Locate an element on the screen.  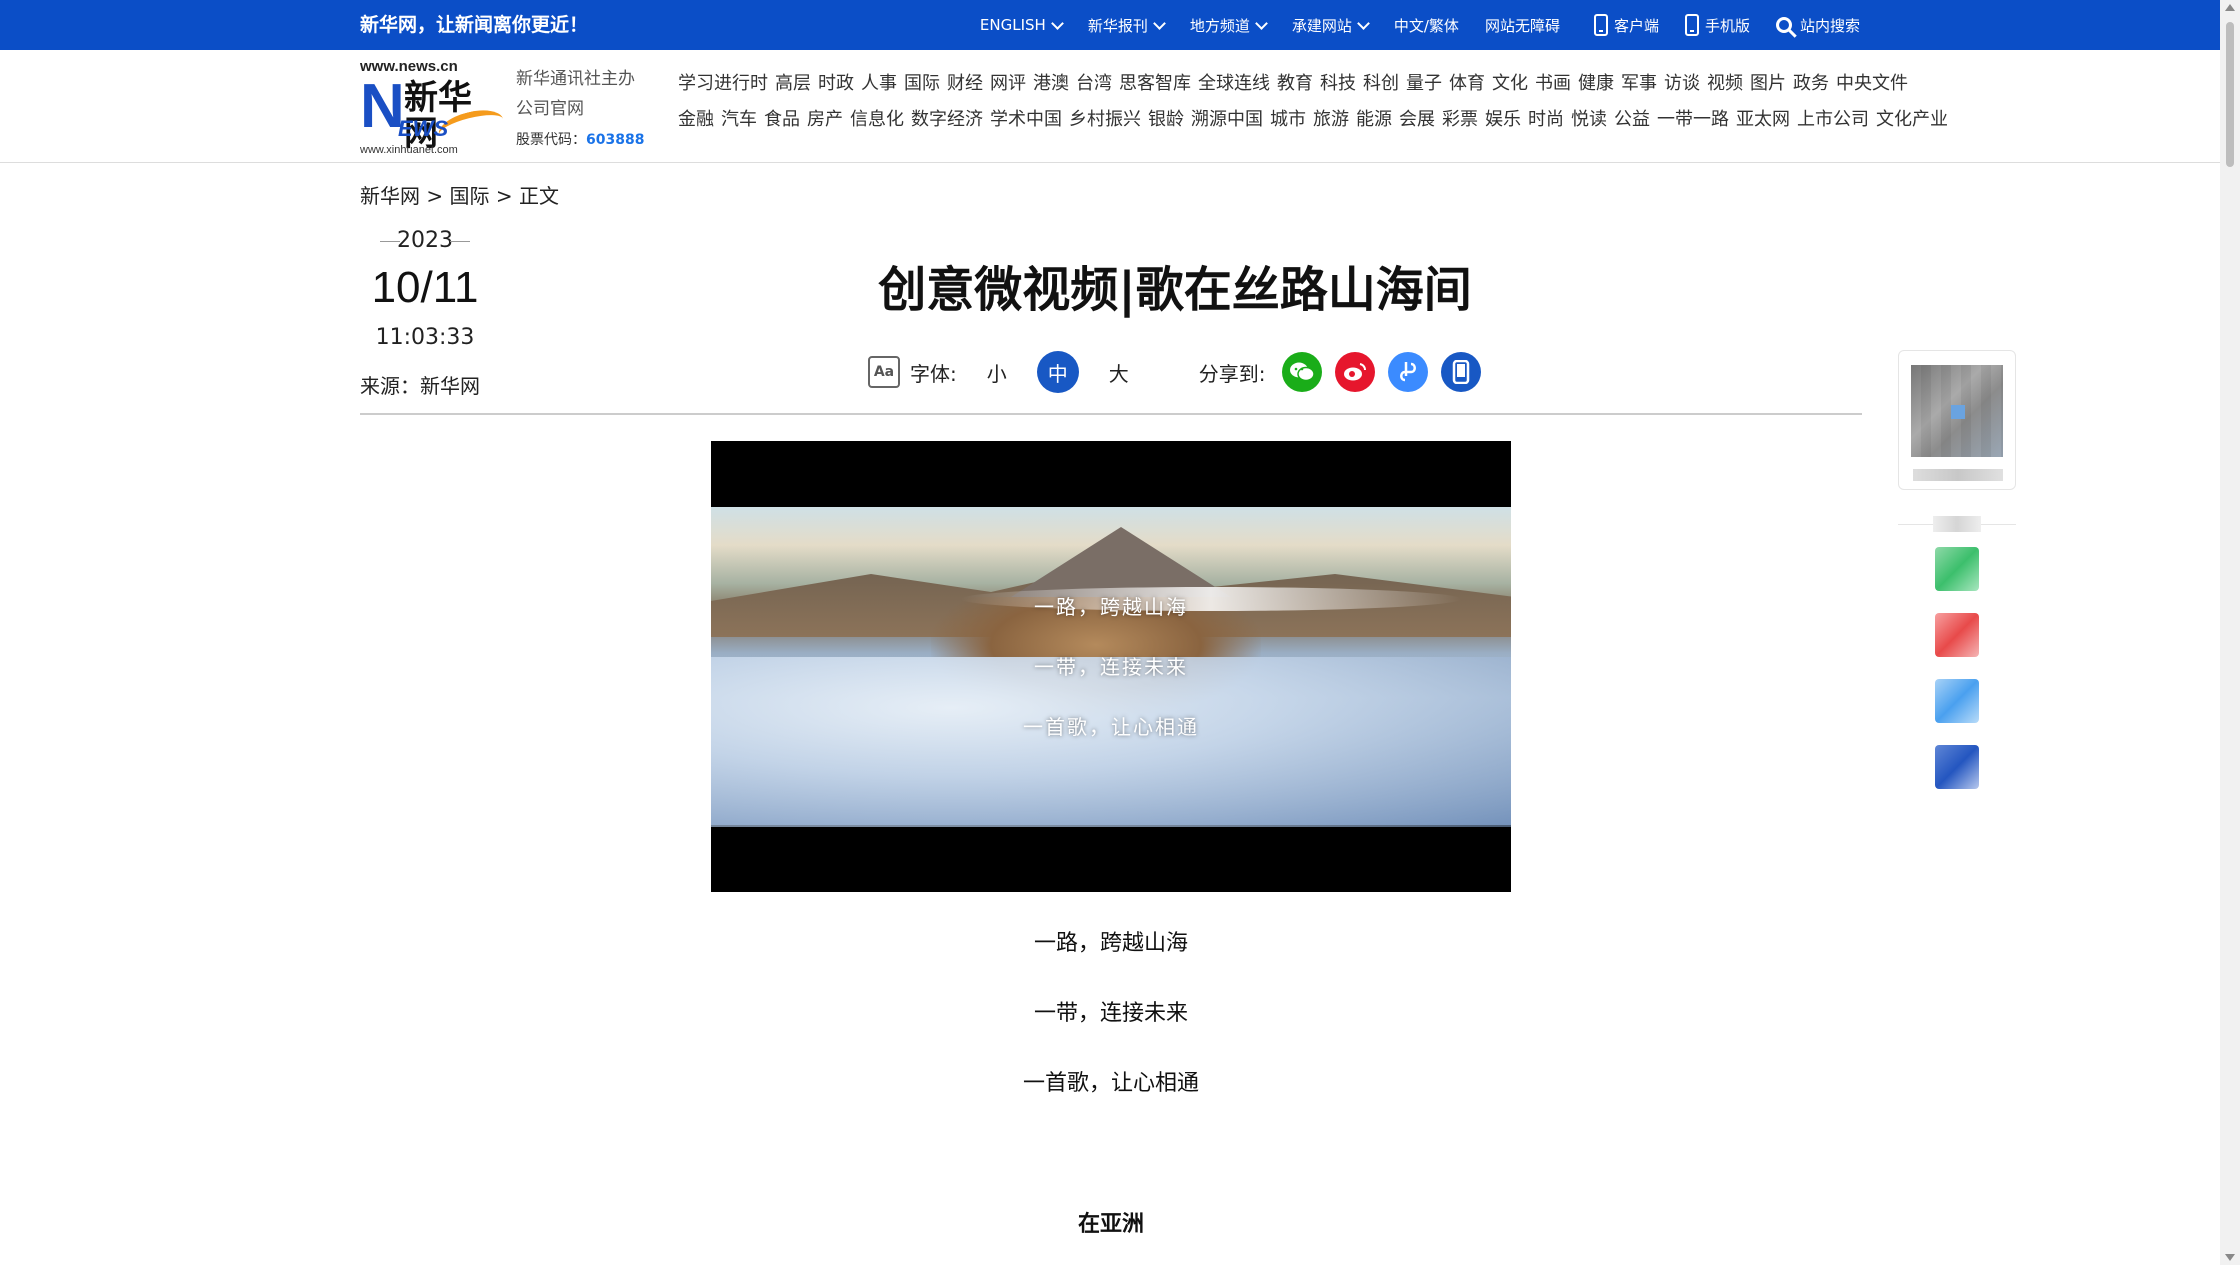
channel-link: 访谈 is located at coordinates (1682, 83).